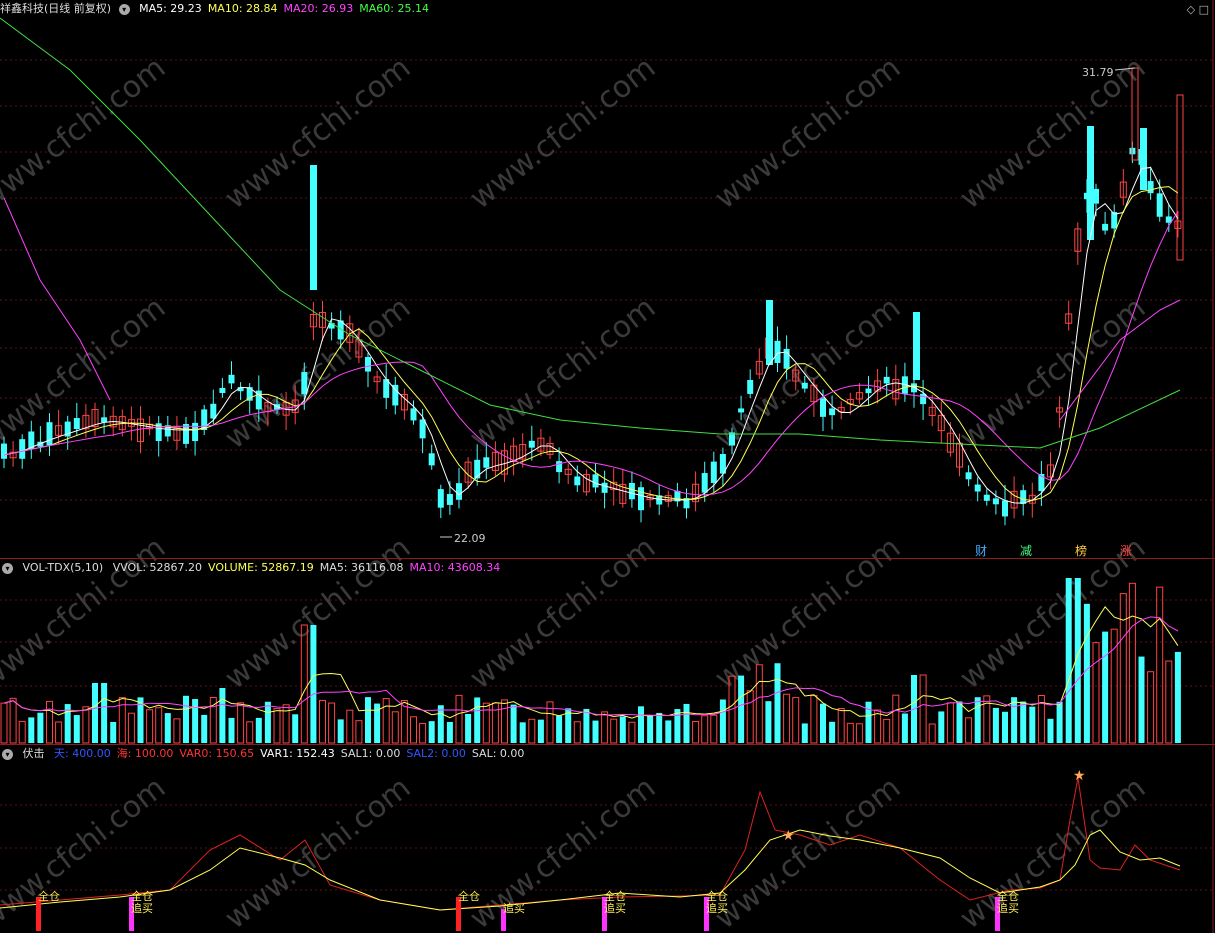 The image size is (1215, 933). What do you see at coordinates (63, 567) in the screenshot?
I see `volume-indicator-name: VOL-TDX(5,10)` at bounding box center [63, 567].